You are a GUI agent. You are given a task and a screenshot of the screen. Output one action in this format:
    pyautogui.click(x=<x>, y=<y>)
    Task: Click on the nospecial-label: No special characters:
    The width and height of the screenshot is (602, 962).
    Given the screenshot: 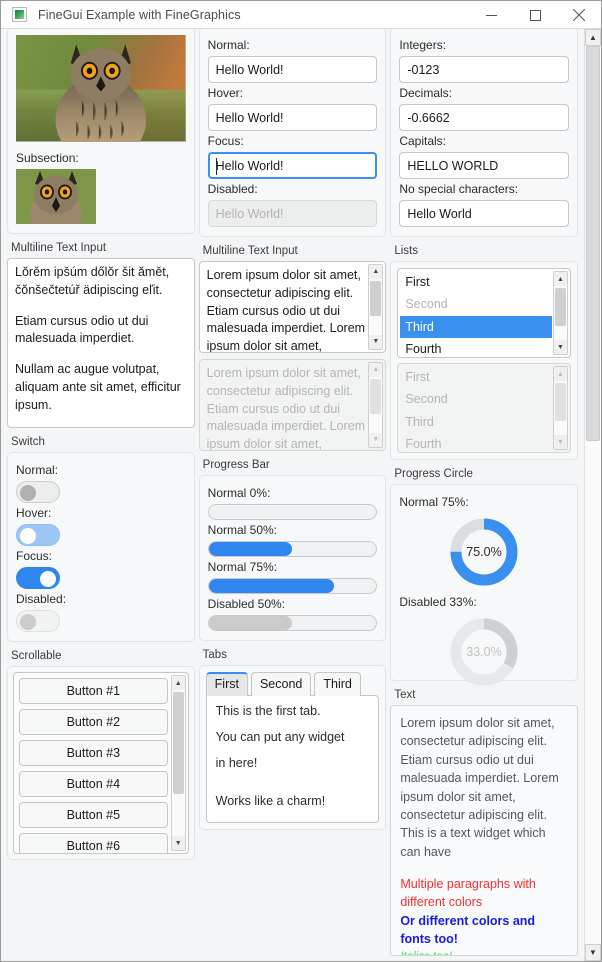 What is the action you would take?
    pyautogui.click(x=459, y=189)
    